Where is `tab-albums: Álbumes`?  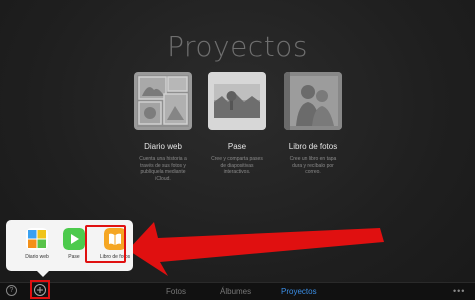
tab-albums: Álbumes is located at coordinates (235, 291).